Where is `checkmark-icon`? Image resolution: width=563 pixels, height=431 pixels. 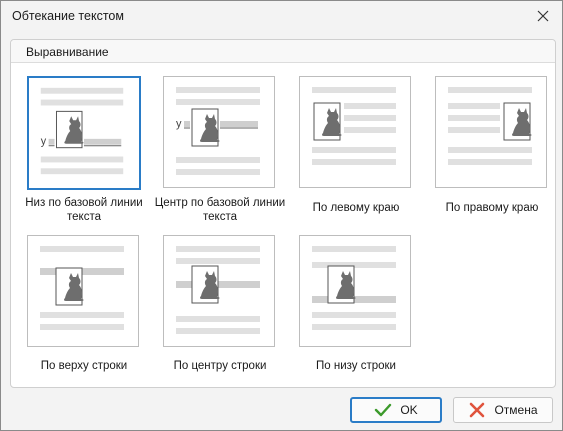
checkmark-icon is located at coordinates (383, 410).